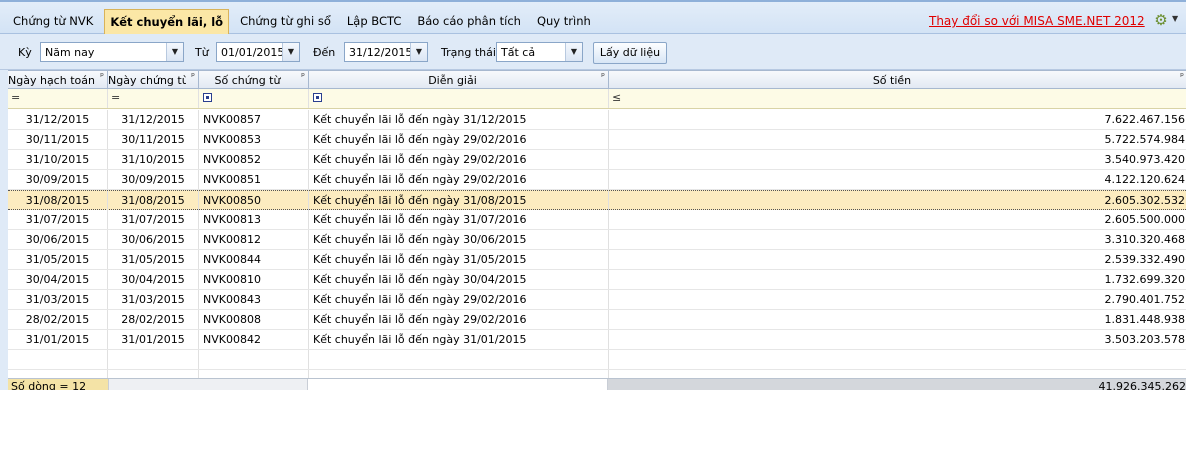 This screenshot has height=460, width=1186. What do you see at coordinates (1161, 20) in the screenshot?
I see `gear-icon: ⚙` at bounding box center [1161, 20].